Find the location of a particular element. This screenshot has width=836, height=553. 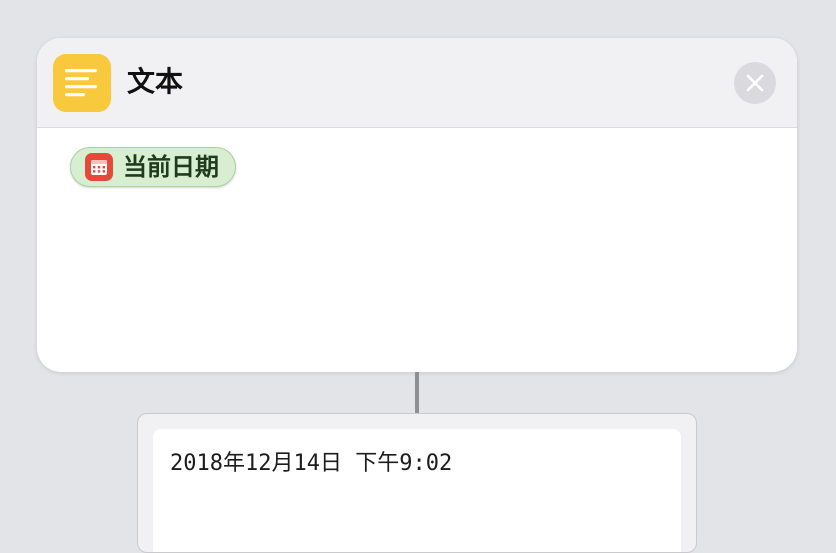

close-button is located at coordinates (755, 83).